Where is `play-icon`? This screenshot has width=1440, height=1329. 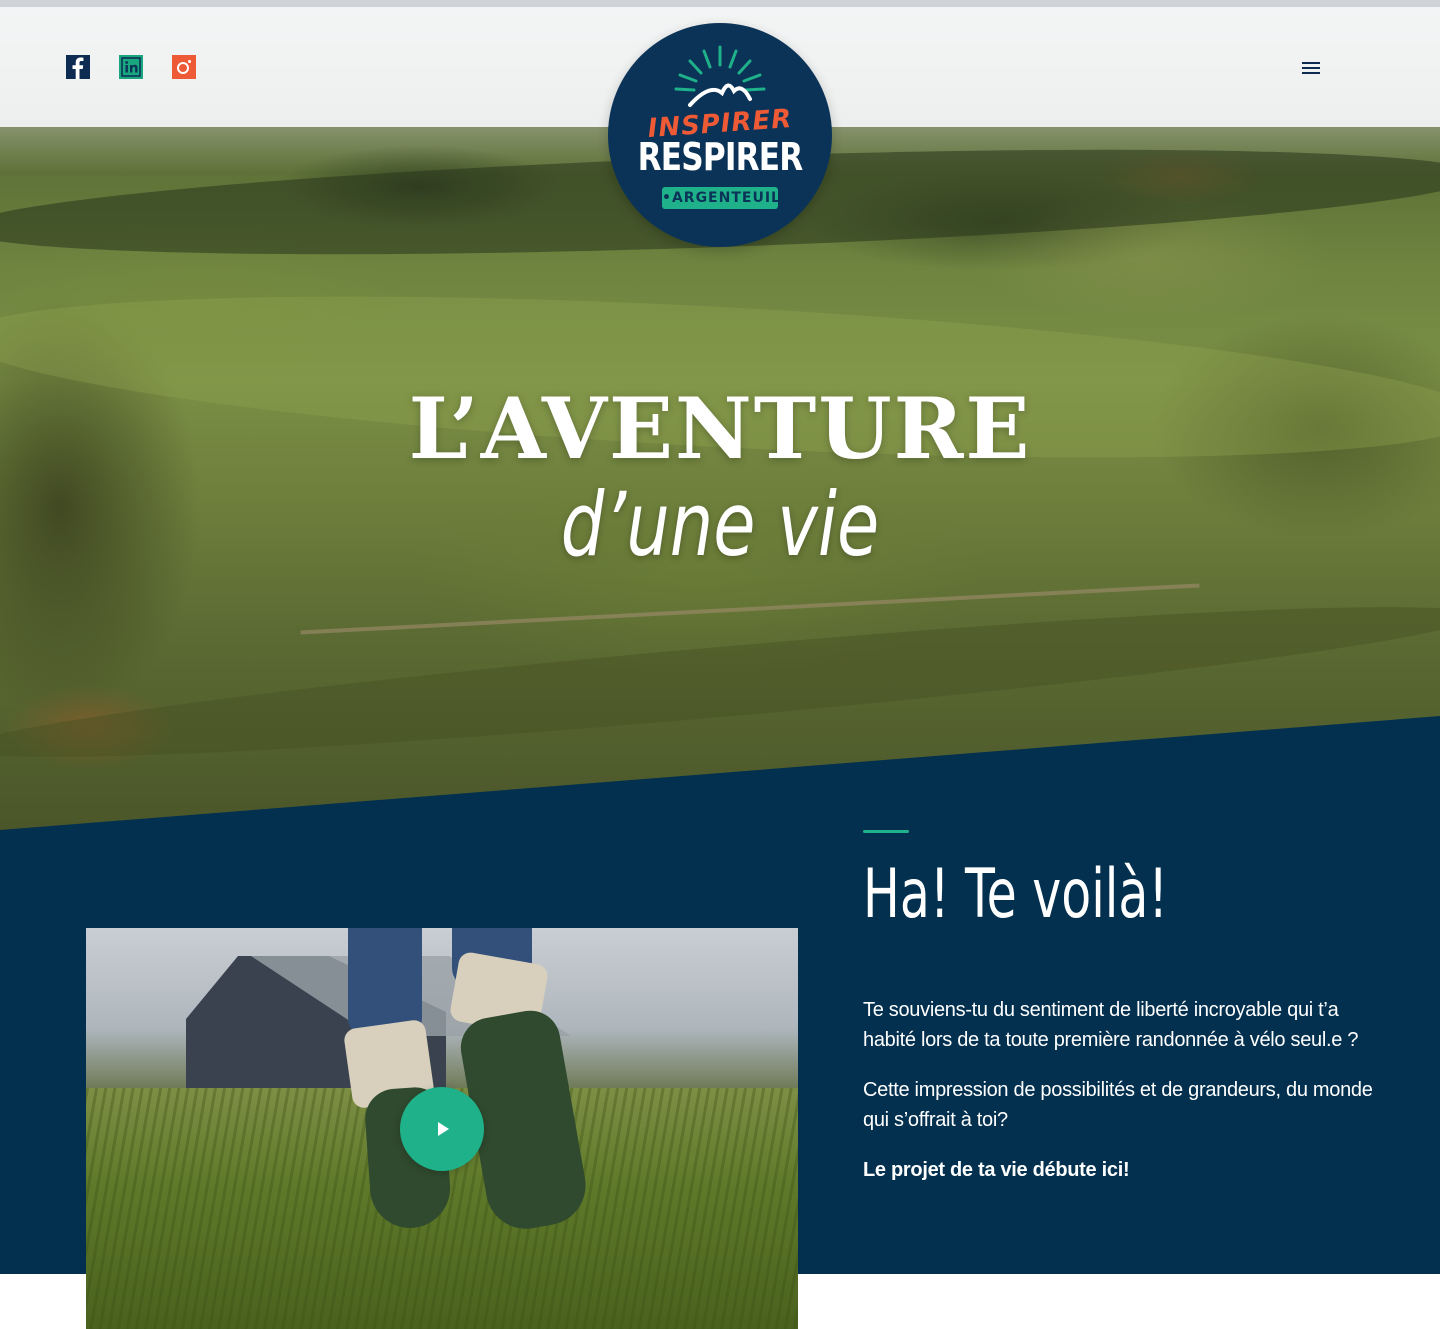
play-icon is located at coordinates (443, 1129).